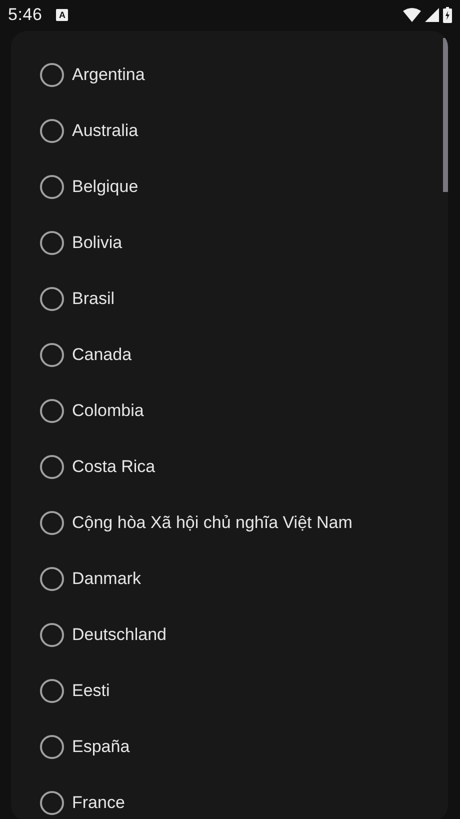 The image size is (460, 819). I want to click on battery-icon, so click(447, 15).